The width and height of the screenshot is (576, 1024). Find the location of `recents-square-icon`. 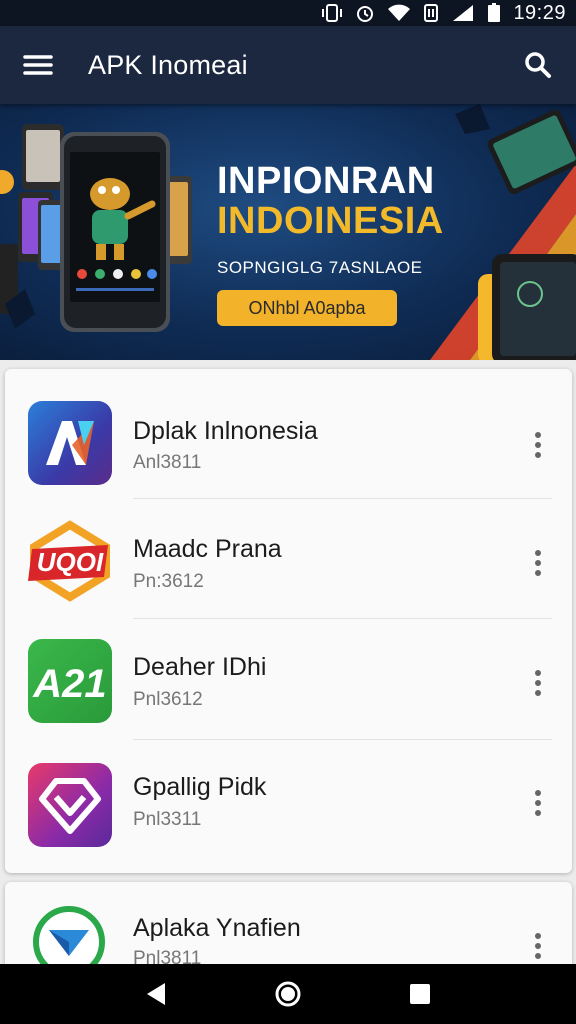

recents-square-icon is located at coordinates (420, 994).